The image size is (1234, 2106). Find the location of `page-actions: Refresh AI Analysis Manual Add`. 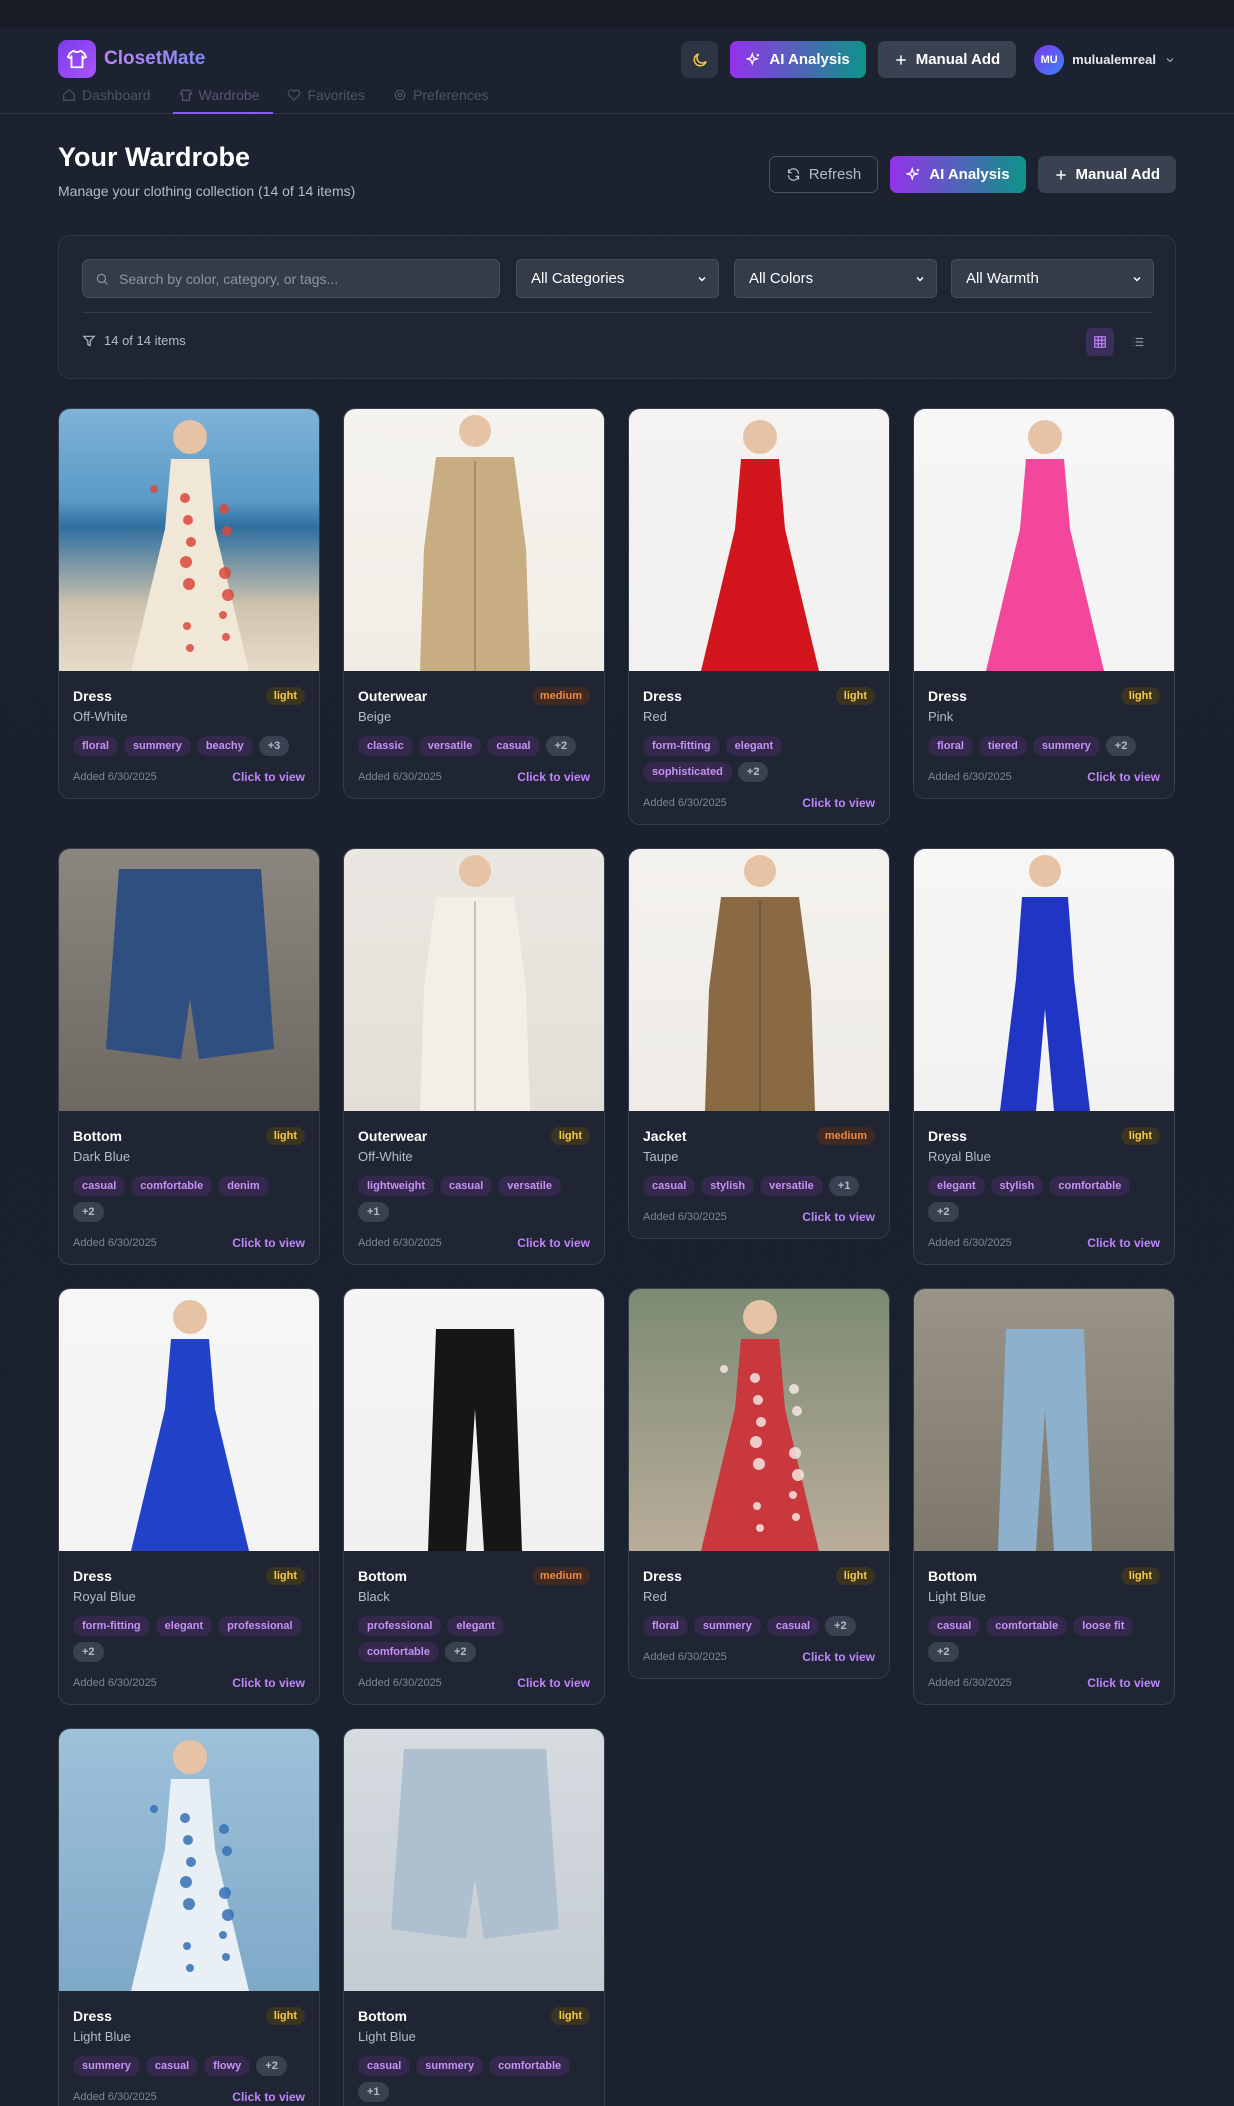

page-actions: Refresh AI Analysis Manual Add is located at coordinates (972, 174).